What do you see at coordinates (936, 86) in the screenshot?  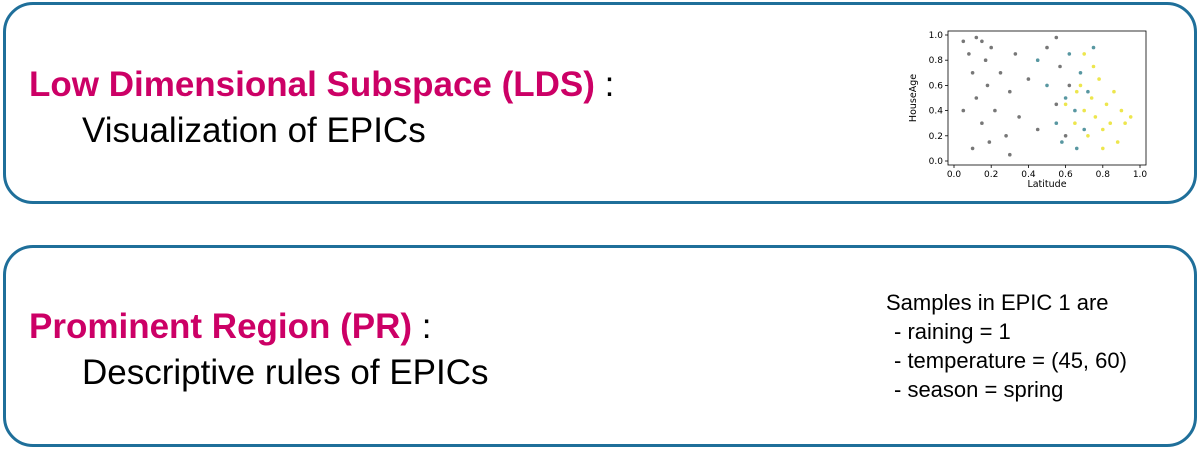 I see `y-tick-label-3: 0.6` at bounding box center [936, 86].